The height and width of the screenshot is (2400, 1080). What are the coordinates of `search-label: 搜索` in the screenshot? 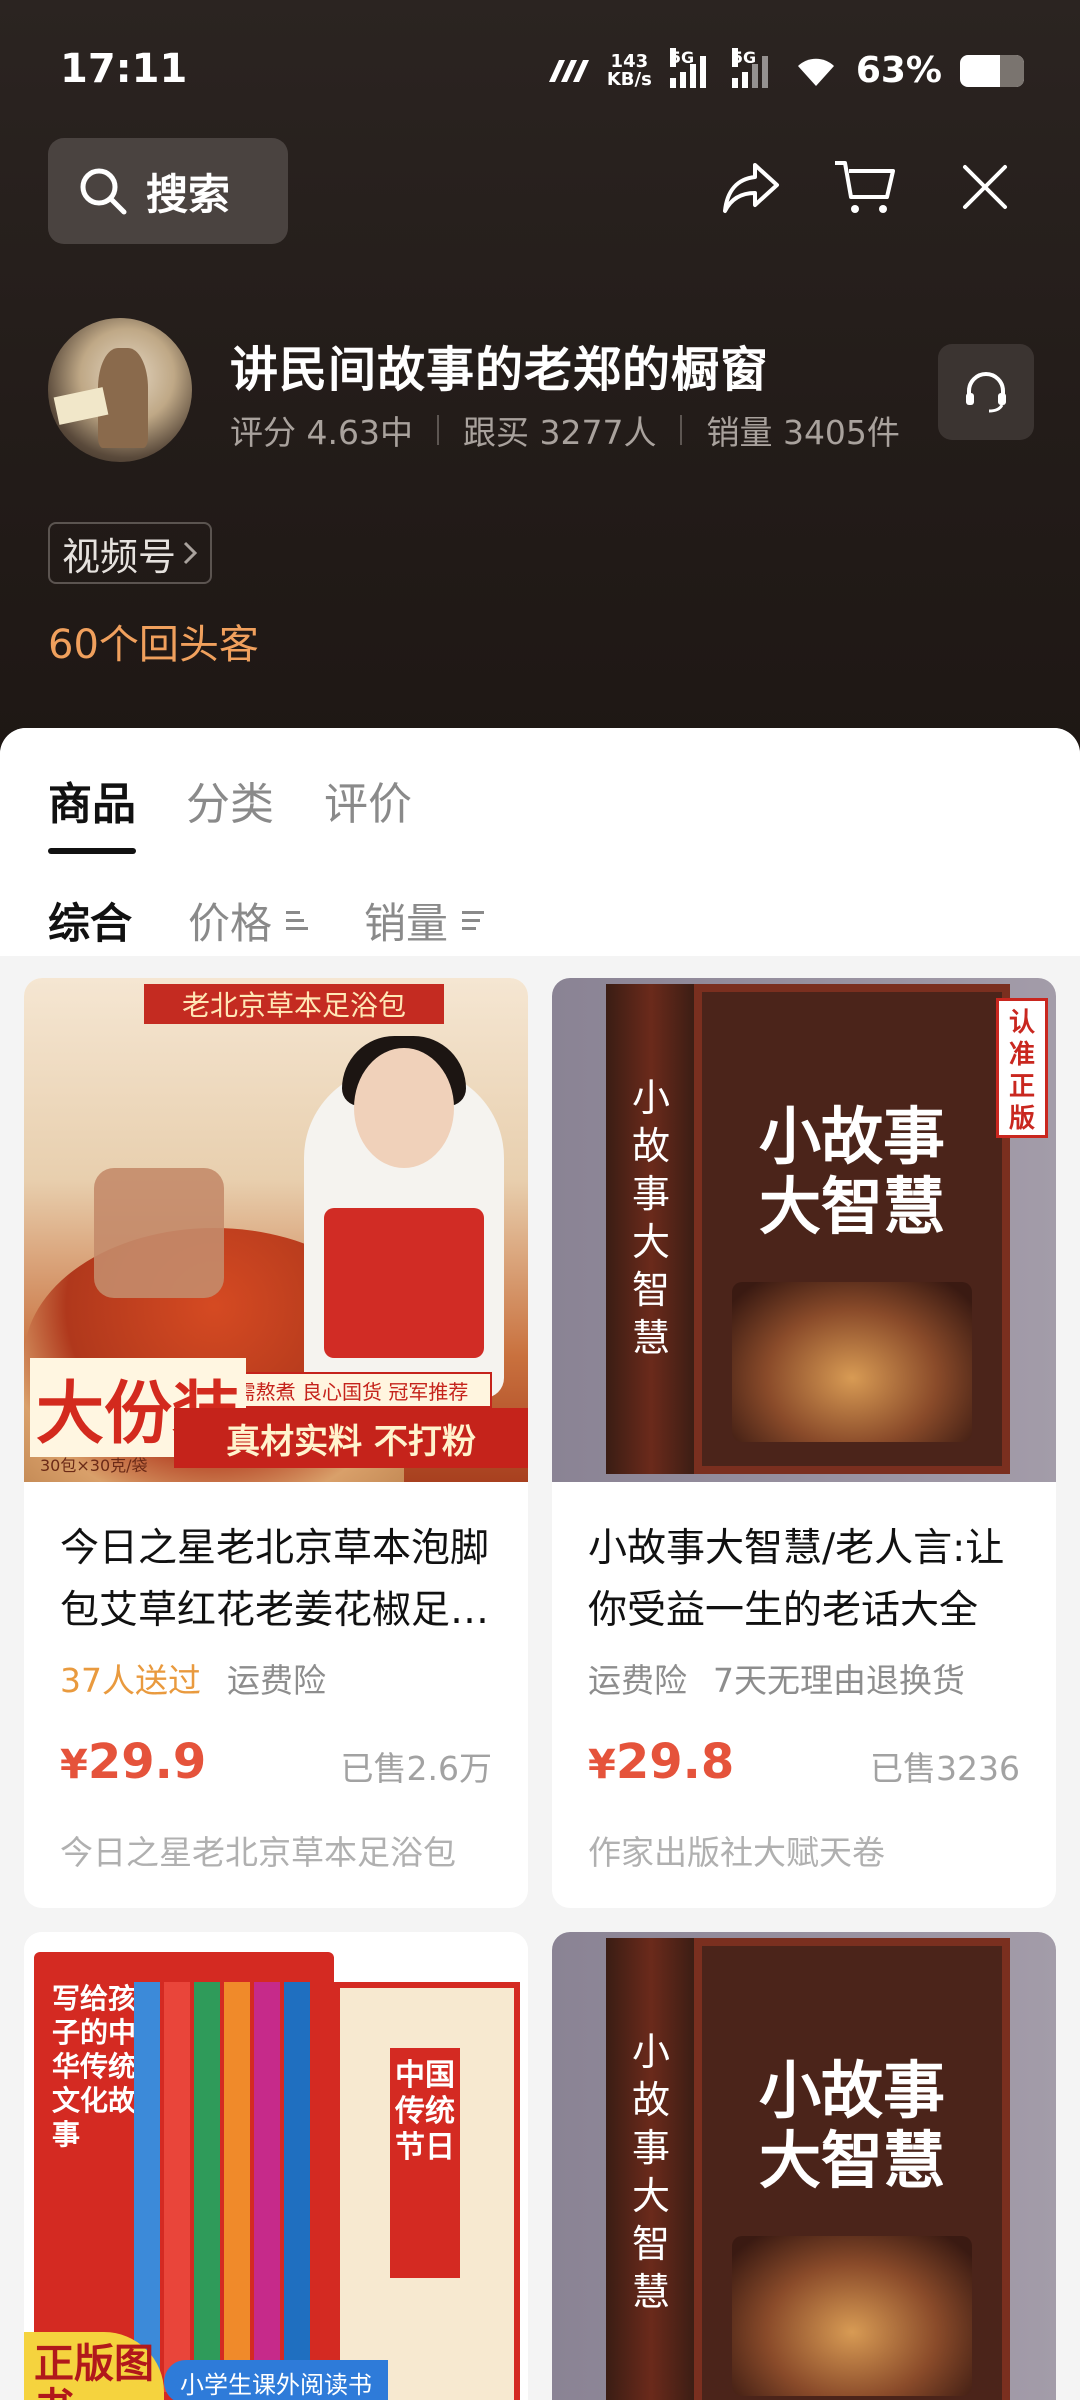 It's located at (188, 194).